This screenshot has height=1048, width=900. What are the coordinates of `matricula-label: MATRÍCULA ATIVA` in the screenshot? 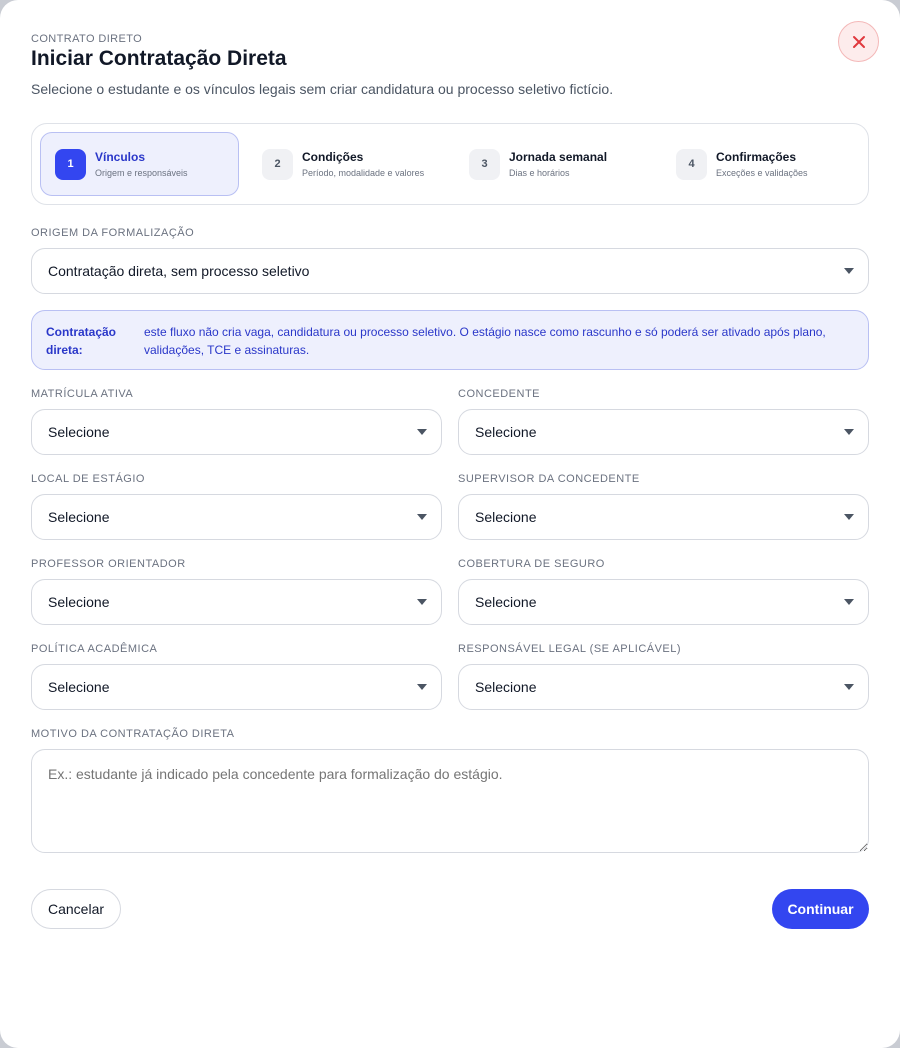 It's located at (82, 394).